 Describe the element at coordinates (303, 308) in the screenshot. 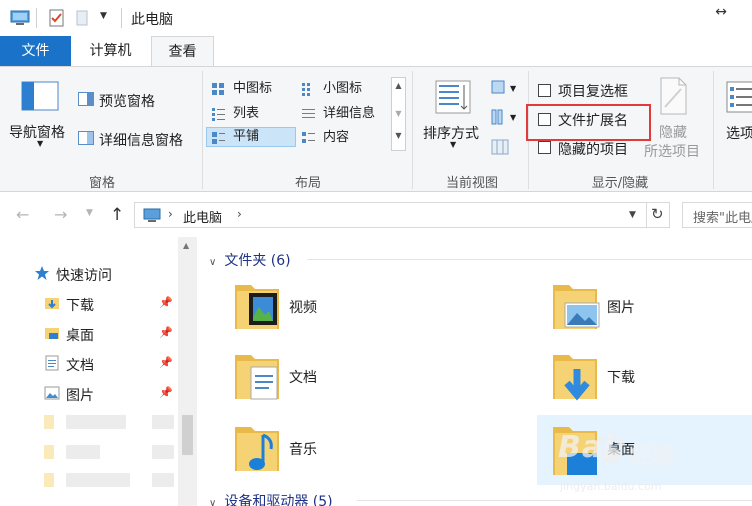

I see `folder-label: 视频` at that location.